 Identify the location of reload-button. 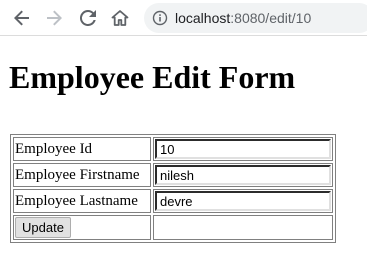
(88, 18).